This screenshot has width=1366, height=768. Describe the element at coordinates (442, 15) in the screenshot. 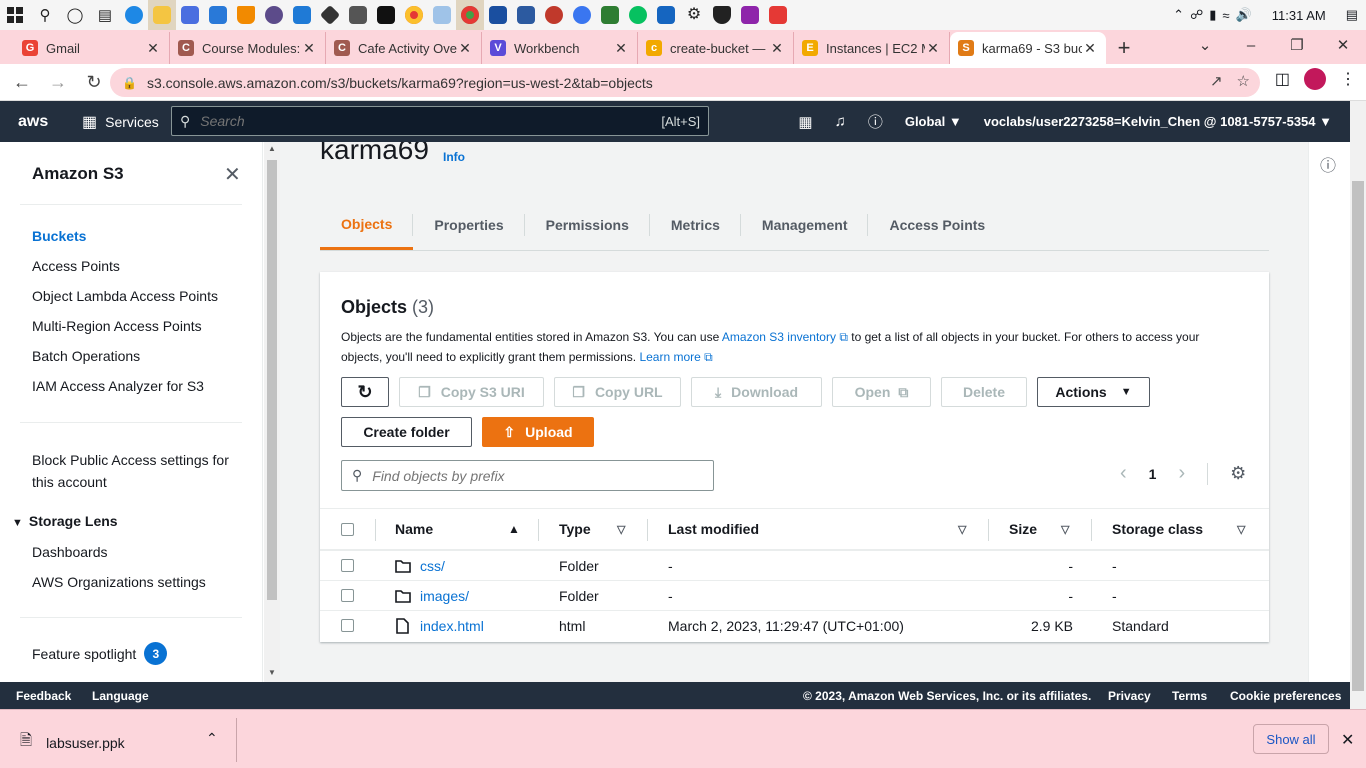

I see `notepad-icon` at that location.